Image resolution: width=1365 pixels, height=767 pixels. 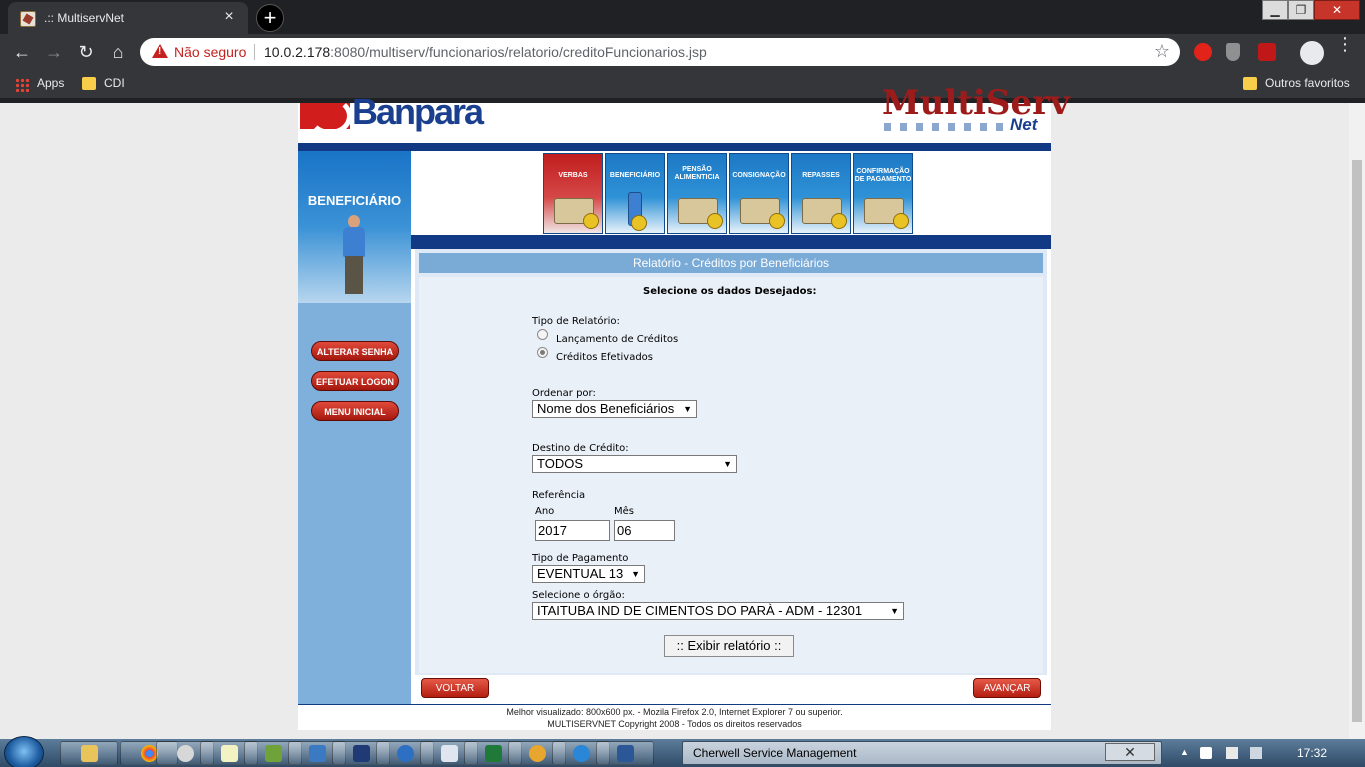 I want to click on orgao-label: Selecione o órgão:, so click(x=578, y=595).